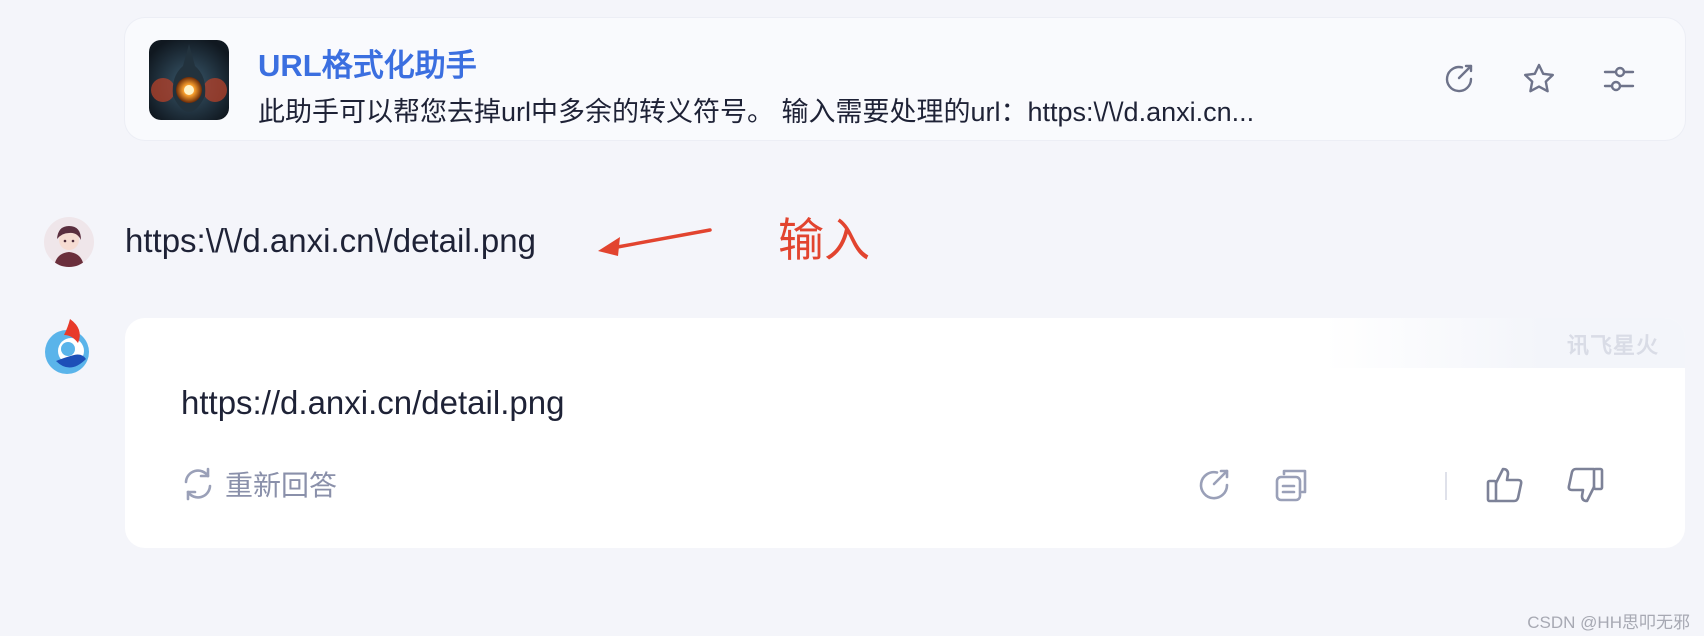  What do you see at coordinates (69, 242) in the screenshot?
I see `user-avatar` at bounding box center [69, 242].